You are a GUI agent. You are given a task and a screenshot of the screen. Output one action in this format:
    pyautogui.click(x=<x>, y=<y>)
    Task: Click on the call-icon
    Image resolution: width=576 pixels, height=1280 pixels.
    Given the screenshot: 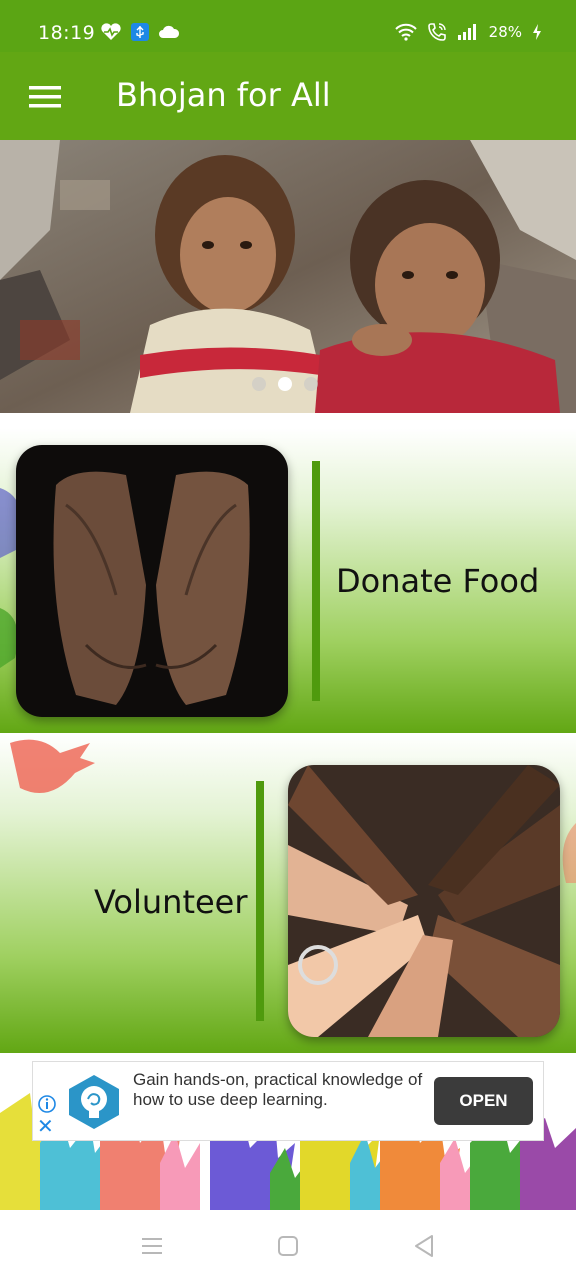 What is the action you would take?
    pyautogui.click(x=436, y=32)
    